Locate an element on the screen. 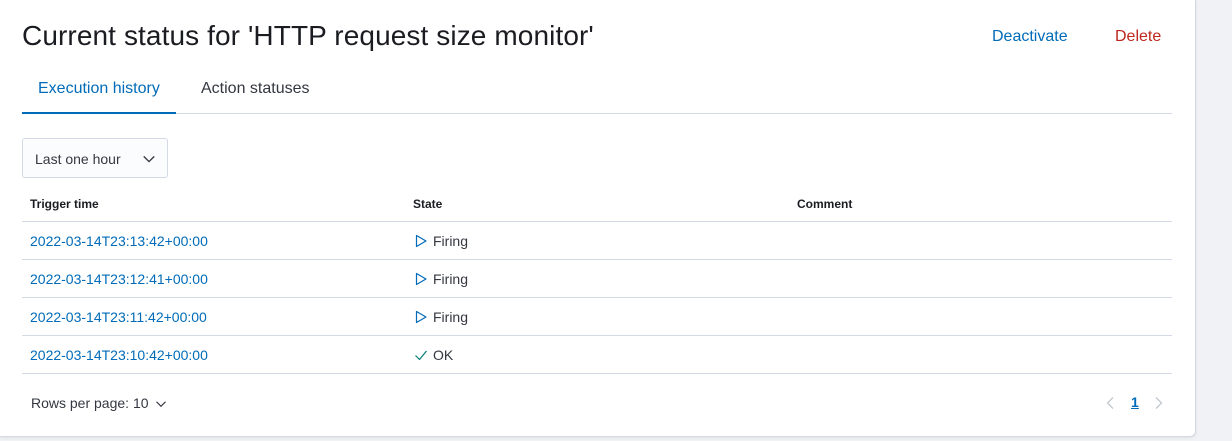 This screenshot has width=1232, height=441. pagination-page-1: 1 is located at coordinates (1135, 402).